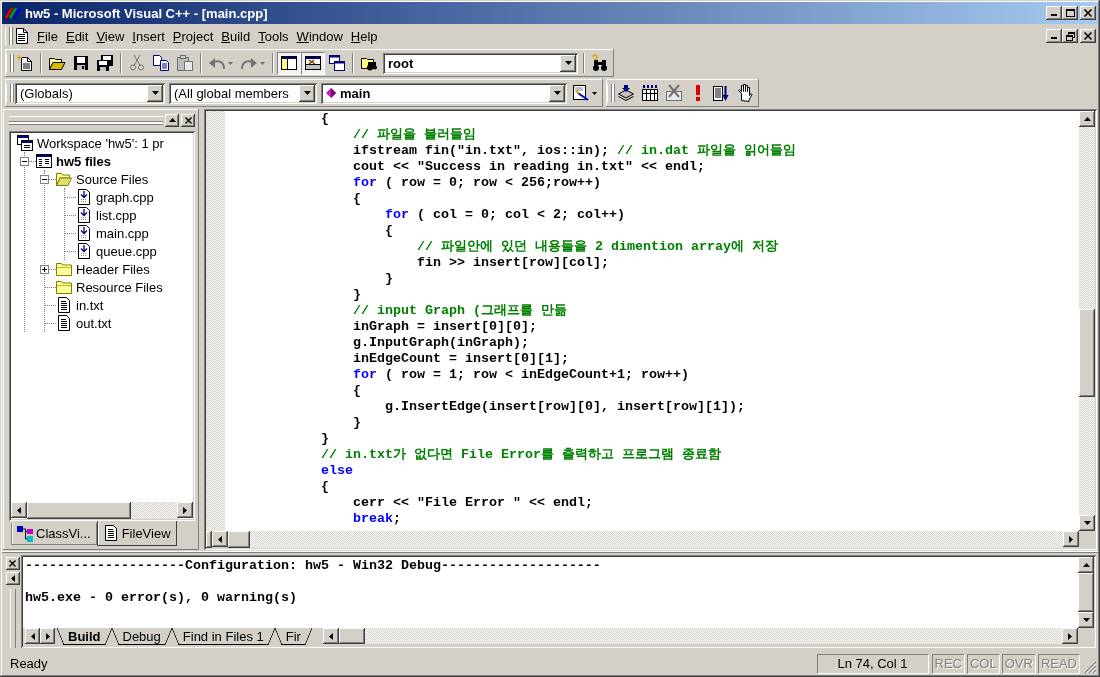 Image resolution: width=1100 pixels, height=677 pixels. Describe the element at coordinates (90, 93) in the screenshot. I see `dropdown-field: (Globals)` at that location.